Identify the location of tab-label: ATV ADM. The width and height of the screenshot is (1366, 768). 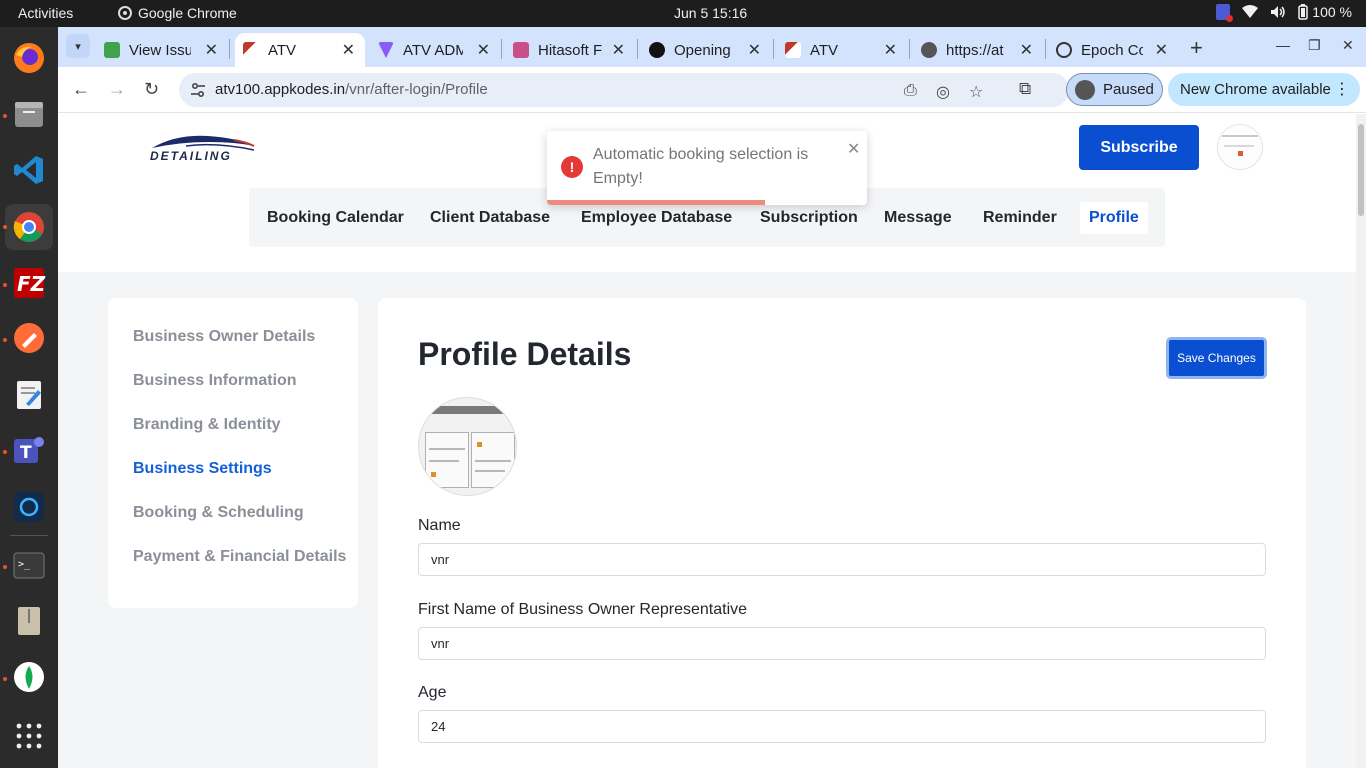
(433, 50).